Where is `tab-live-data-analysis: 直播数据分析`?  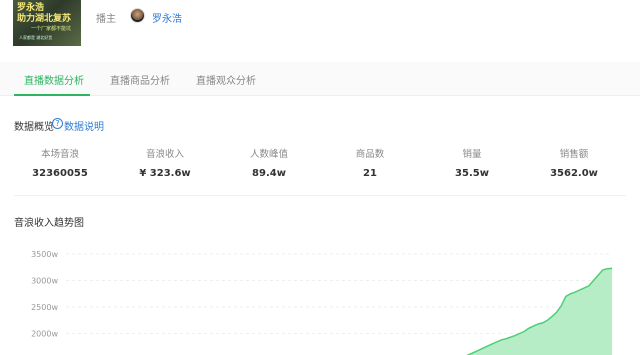 tab-live-data-analysis: 直播数据分析 is located at coordinates (54, 79).